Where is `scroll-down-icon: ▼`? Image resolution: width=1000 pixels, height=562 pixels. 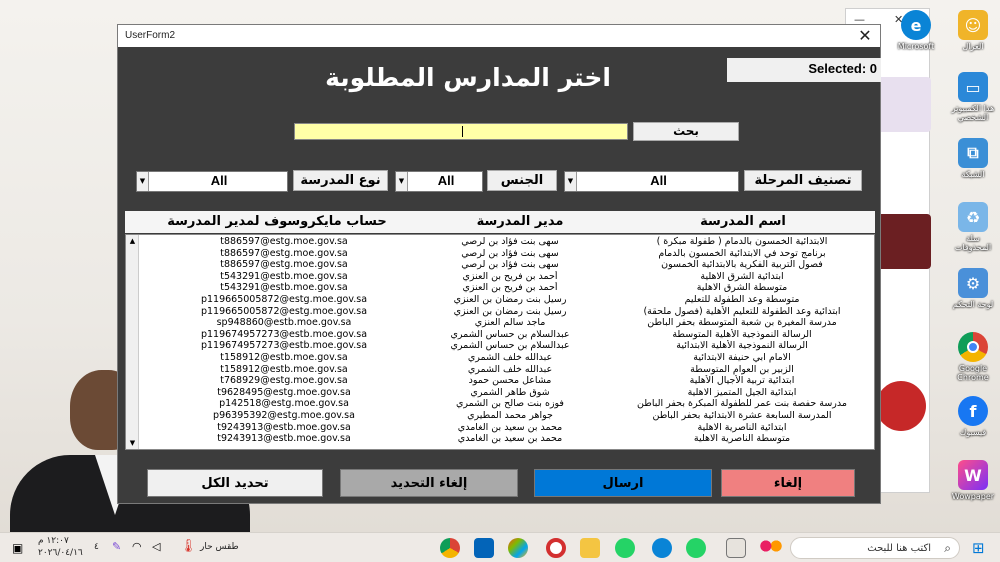 scroll-down-icon: ▼ is located at coordinates (132, 443).